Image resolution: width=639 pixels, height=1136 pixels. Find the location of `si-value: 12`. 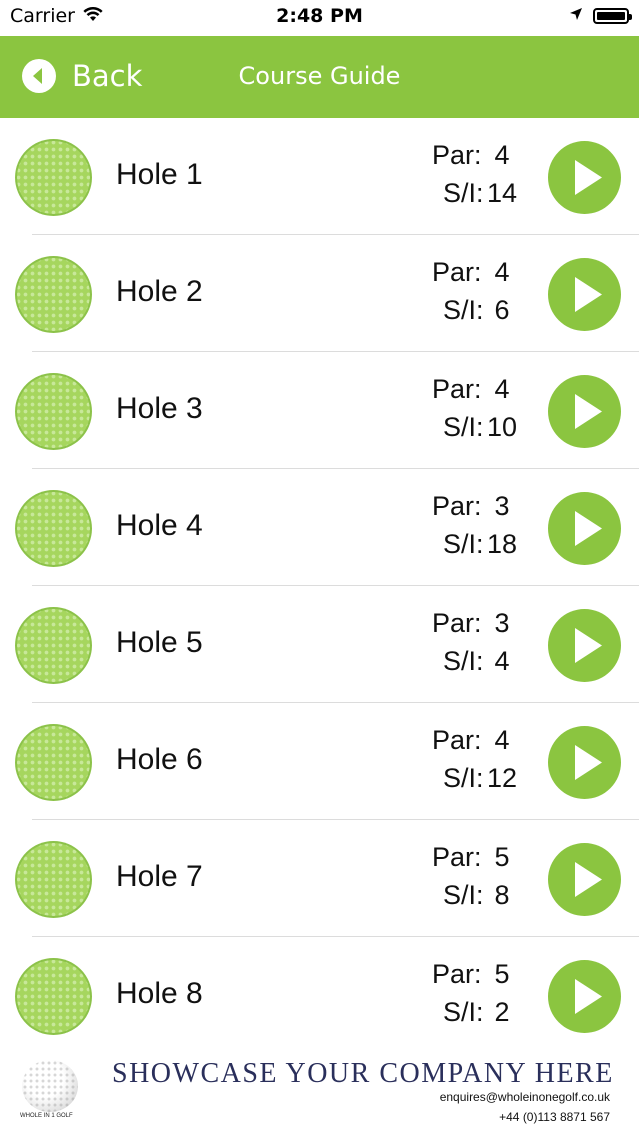

si-value: 12 is located at coordinates (502, 778).